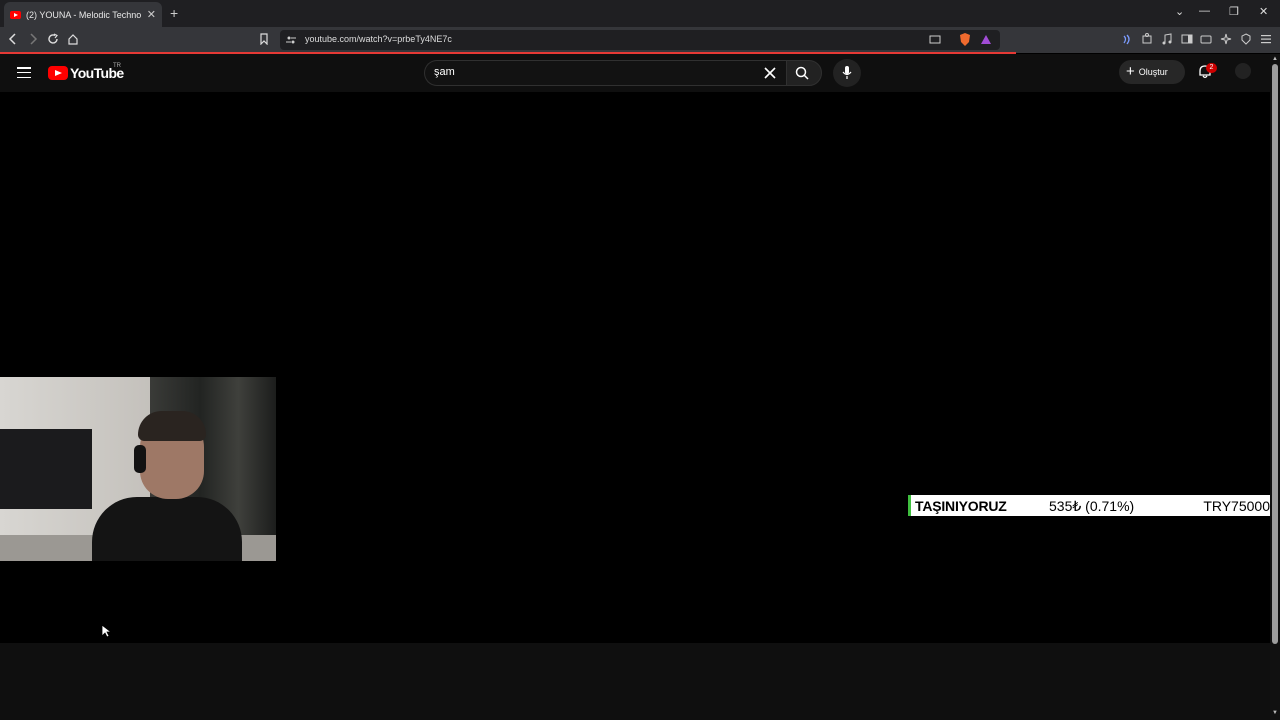 The height and width of the screenshot is (720, 1280). I want to click on browser-tab-active: (2) YOUNA - Melodic Techno & ✕, so click(83, 14).